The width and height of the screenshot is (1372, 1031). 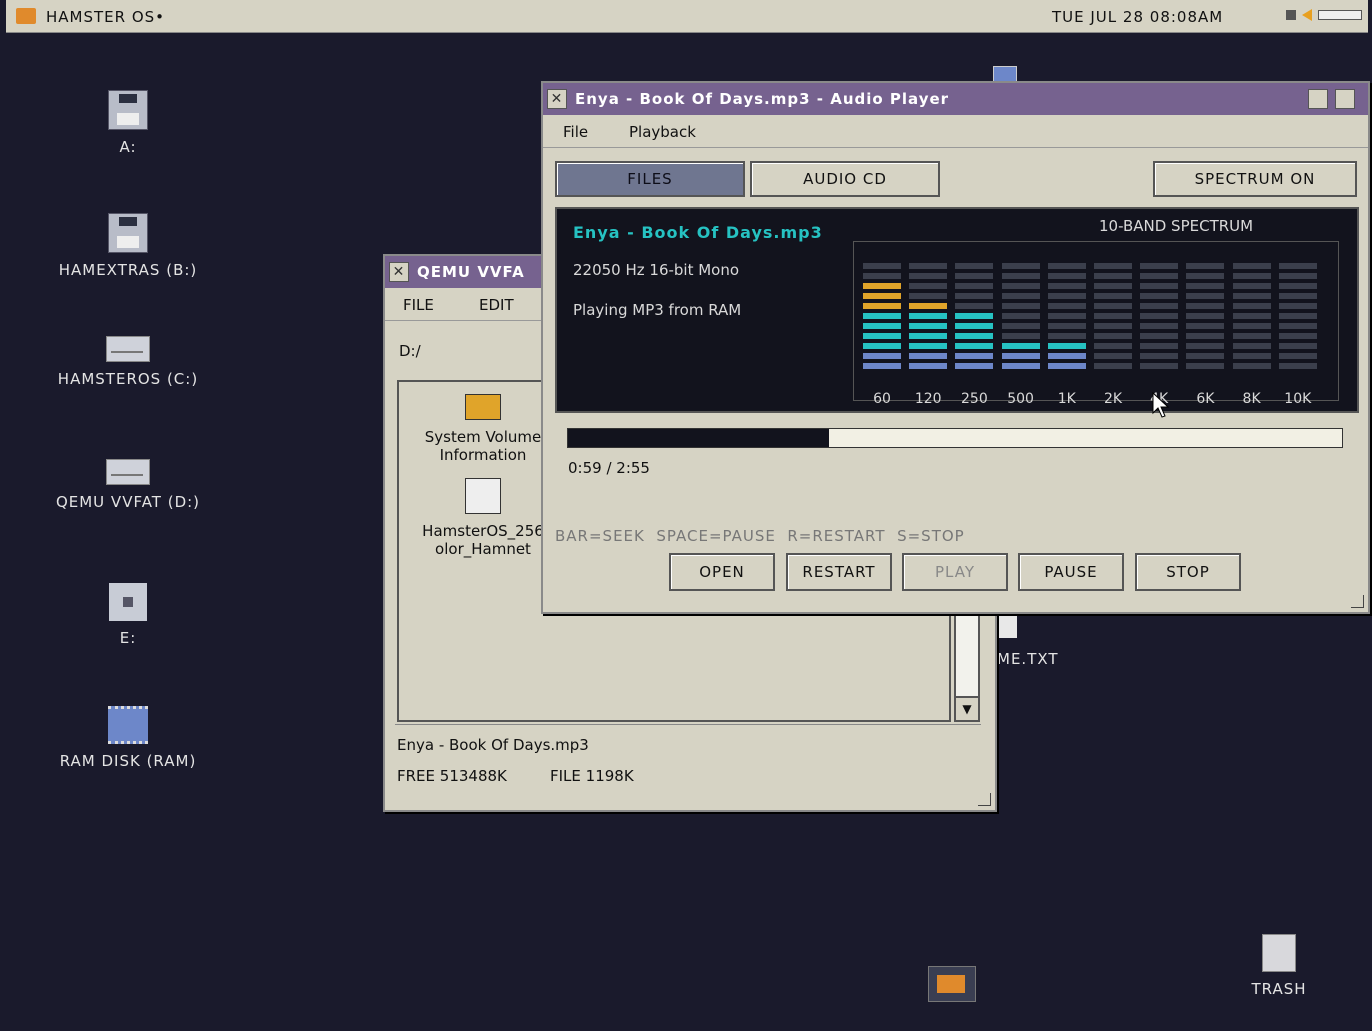 I want to click on minimize-icon, so click(x=1318, y=99).